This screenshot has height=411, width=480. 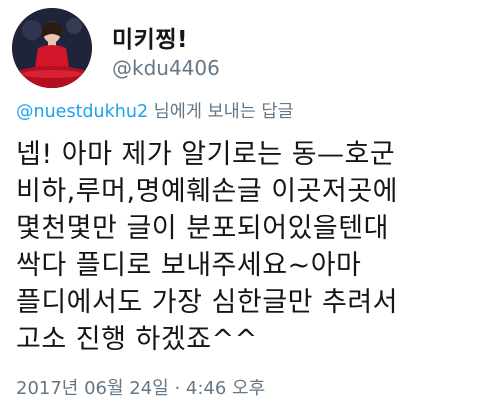 I want to click on tweet-line: 고소 진행 하겠죠^^, so click(x=137, y=339).